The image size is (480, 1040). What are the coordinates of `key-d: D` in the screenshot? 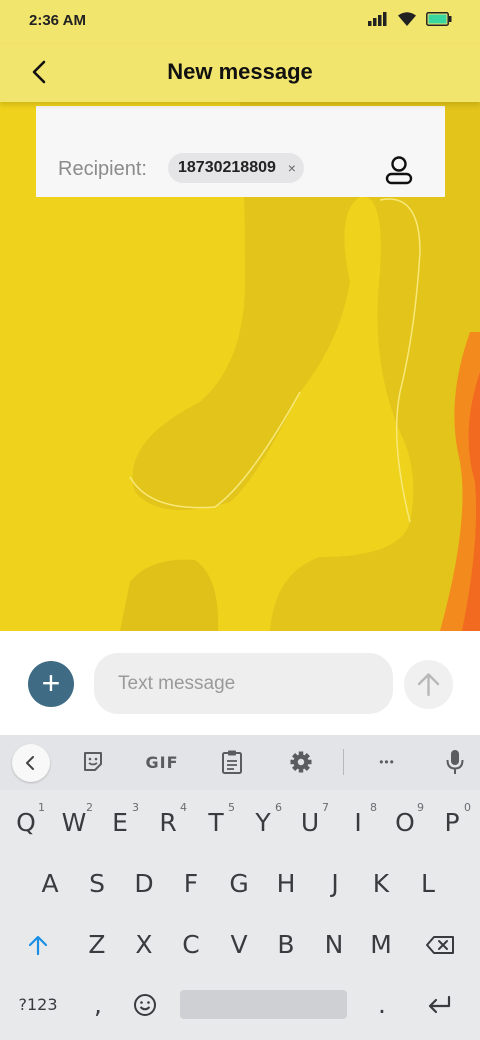 It's located at (144, 884).